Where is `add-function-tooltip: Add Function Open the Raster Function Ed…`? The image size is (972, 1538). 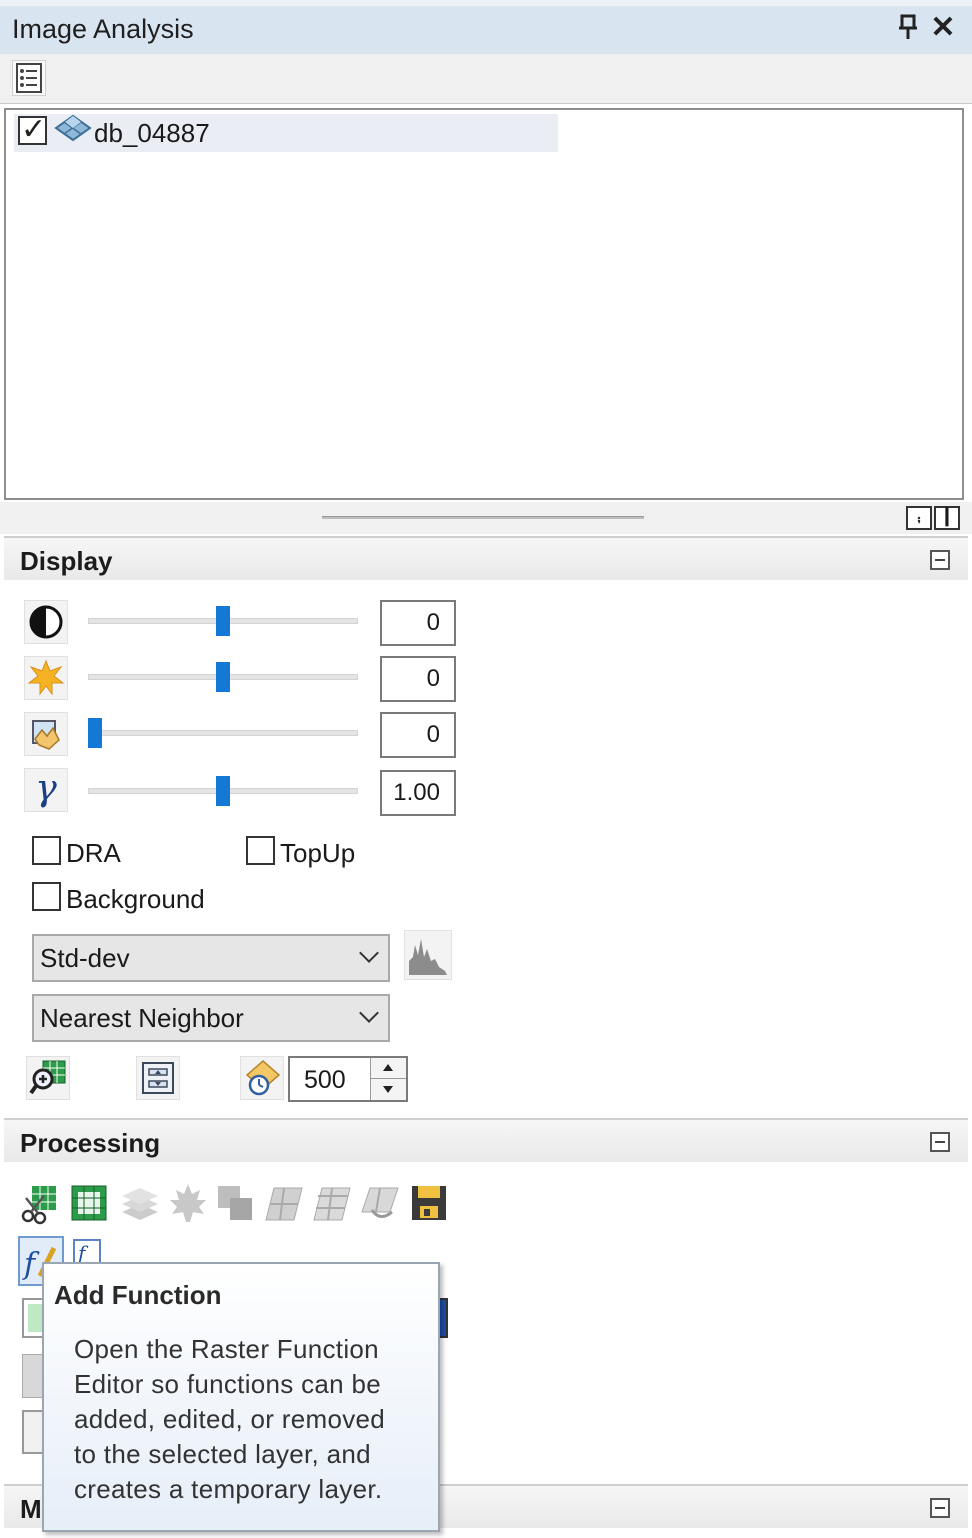
add-function-tooltip: Add Function Open the Raster Function Ed… is located at coordinates (241, 1397).